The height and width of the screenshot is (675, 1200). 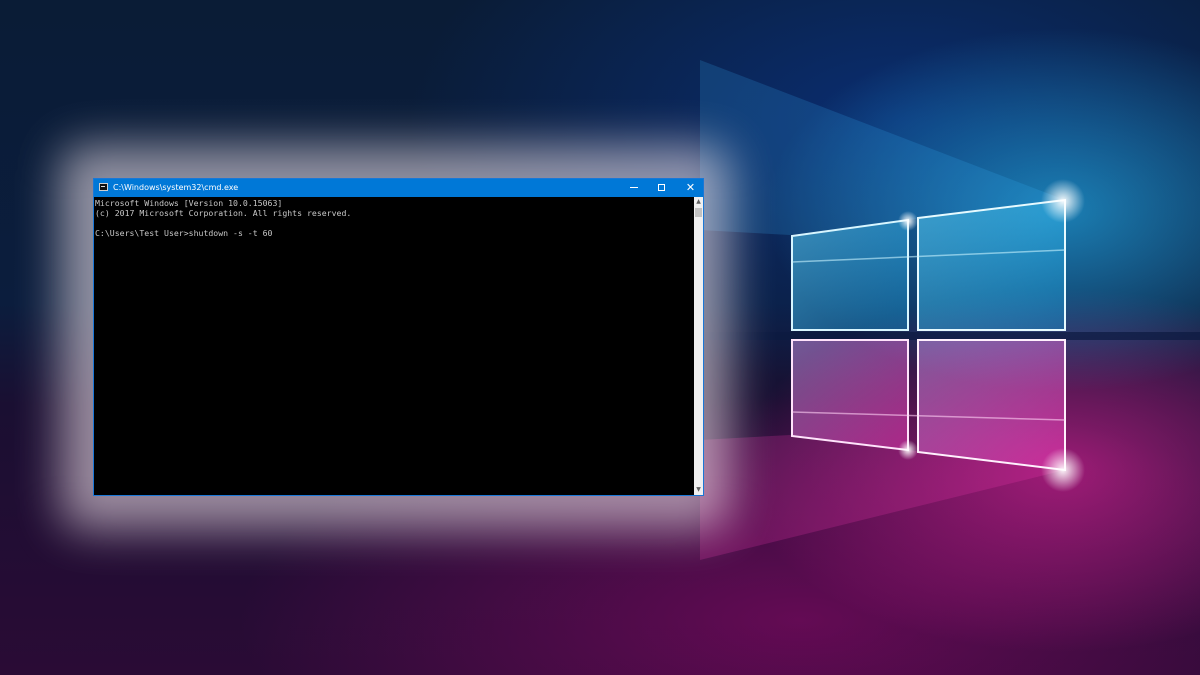 I want to click on scroll-down-arrow-icon: ▼, so click(x=698, y=490).